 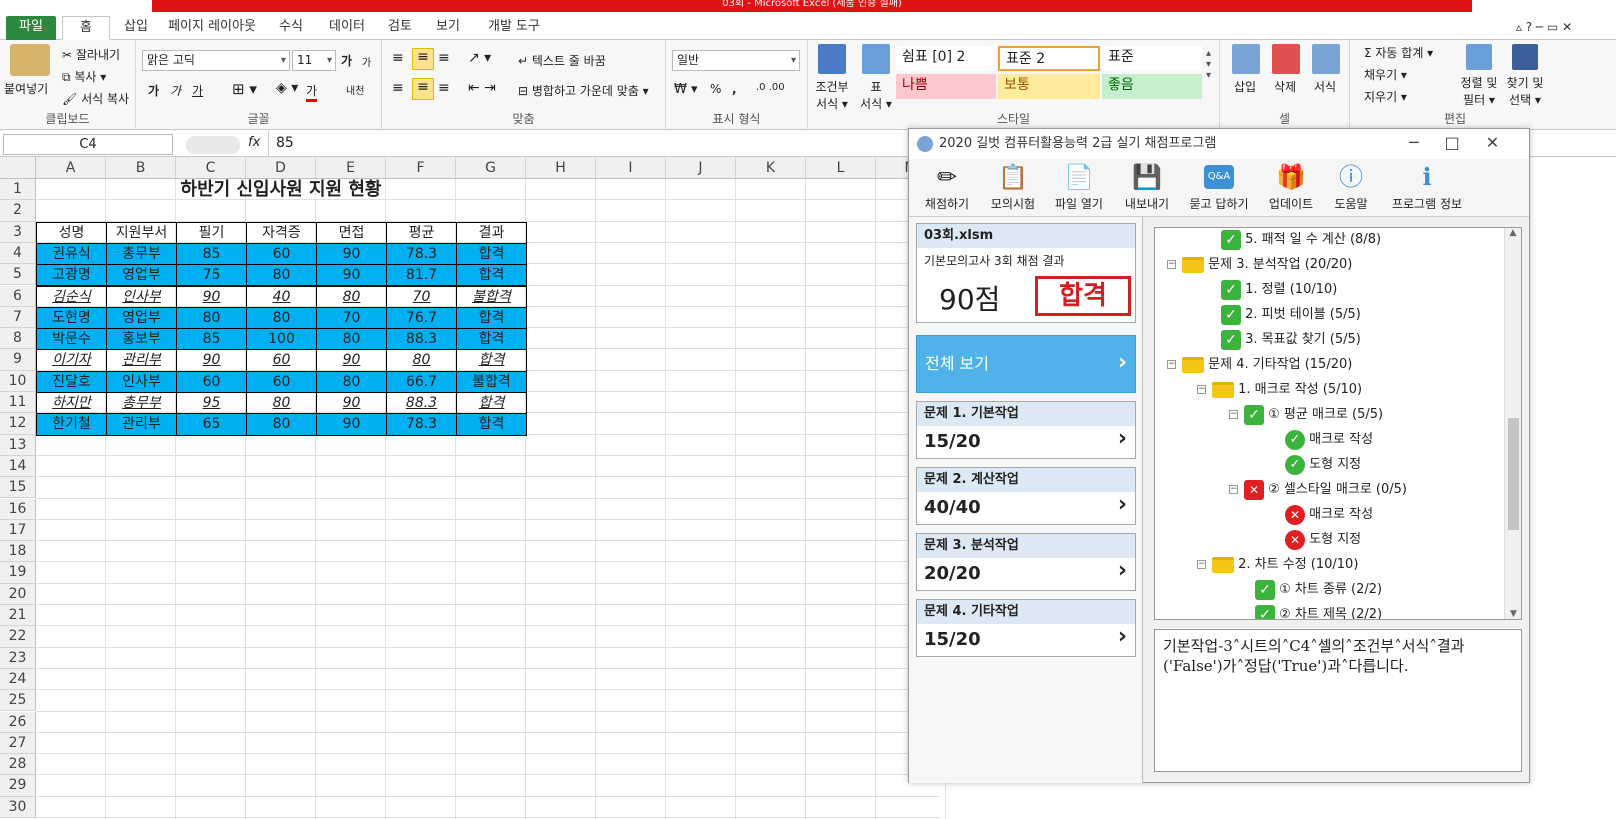 What do you see at coordinates (946, 86) in the screenshot?
I see `style-bad: 나쁨` at bounding box center [946, 86].